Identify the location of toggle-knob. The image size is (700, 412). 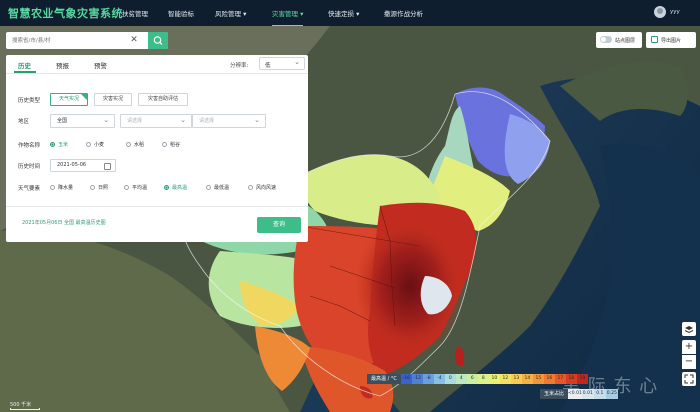
(603, 39).